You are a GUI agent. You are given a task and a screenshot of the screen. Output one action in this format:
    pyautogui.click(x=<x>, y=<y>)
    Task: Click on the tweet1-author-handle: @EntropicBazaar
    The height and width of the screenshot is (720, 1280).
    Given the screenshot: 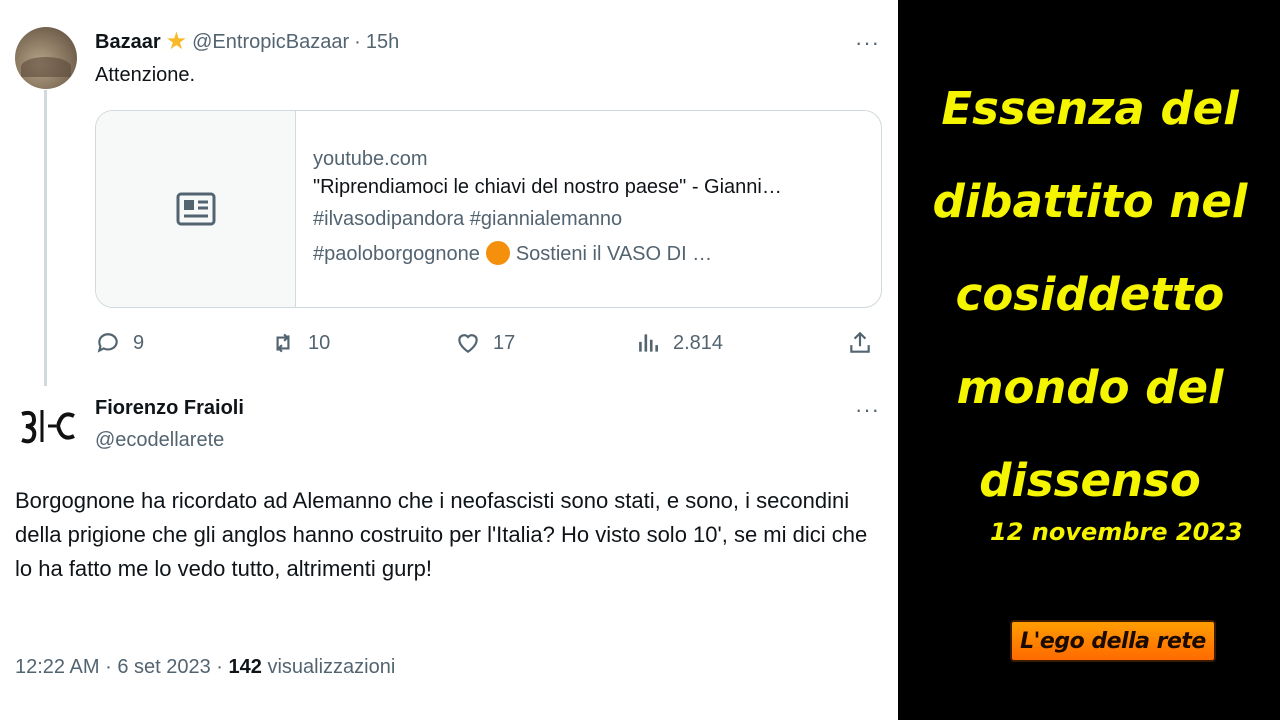 What is the action you would take?
    pyautogui.click(x=270, y=42)
    